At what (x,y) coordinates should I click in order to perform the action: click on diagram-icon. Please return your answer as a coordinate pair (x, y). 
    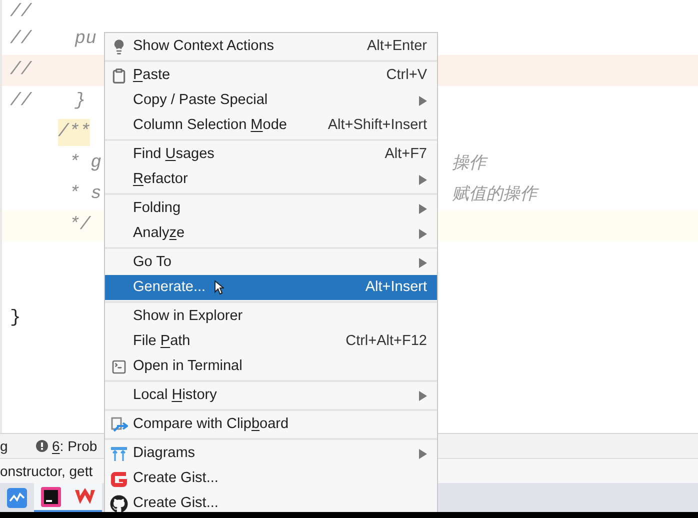
    Looking at the image, I should click on (119, 454).